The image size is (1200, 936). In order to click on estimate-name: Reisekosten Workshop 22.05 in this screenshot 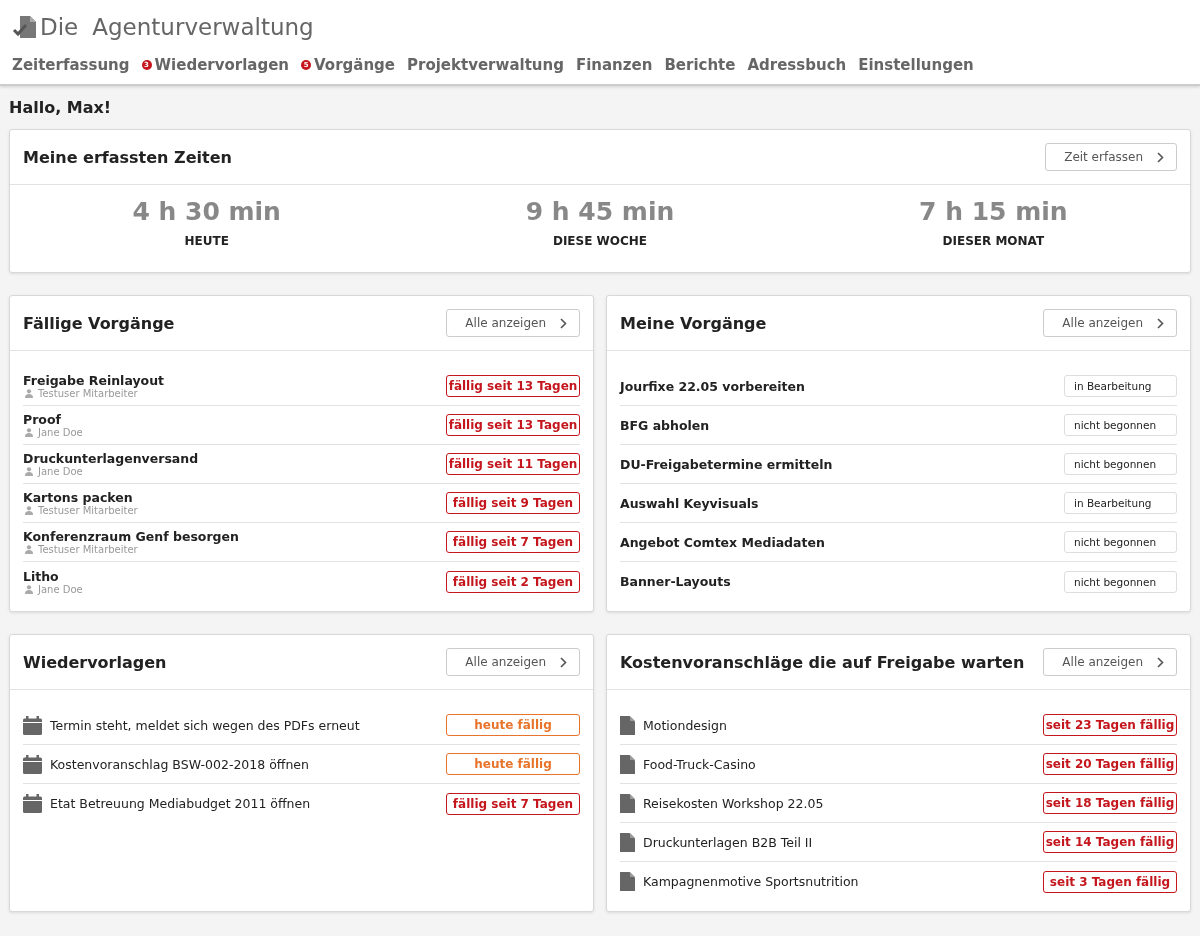, I will do `click(733, 803)`.